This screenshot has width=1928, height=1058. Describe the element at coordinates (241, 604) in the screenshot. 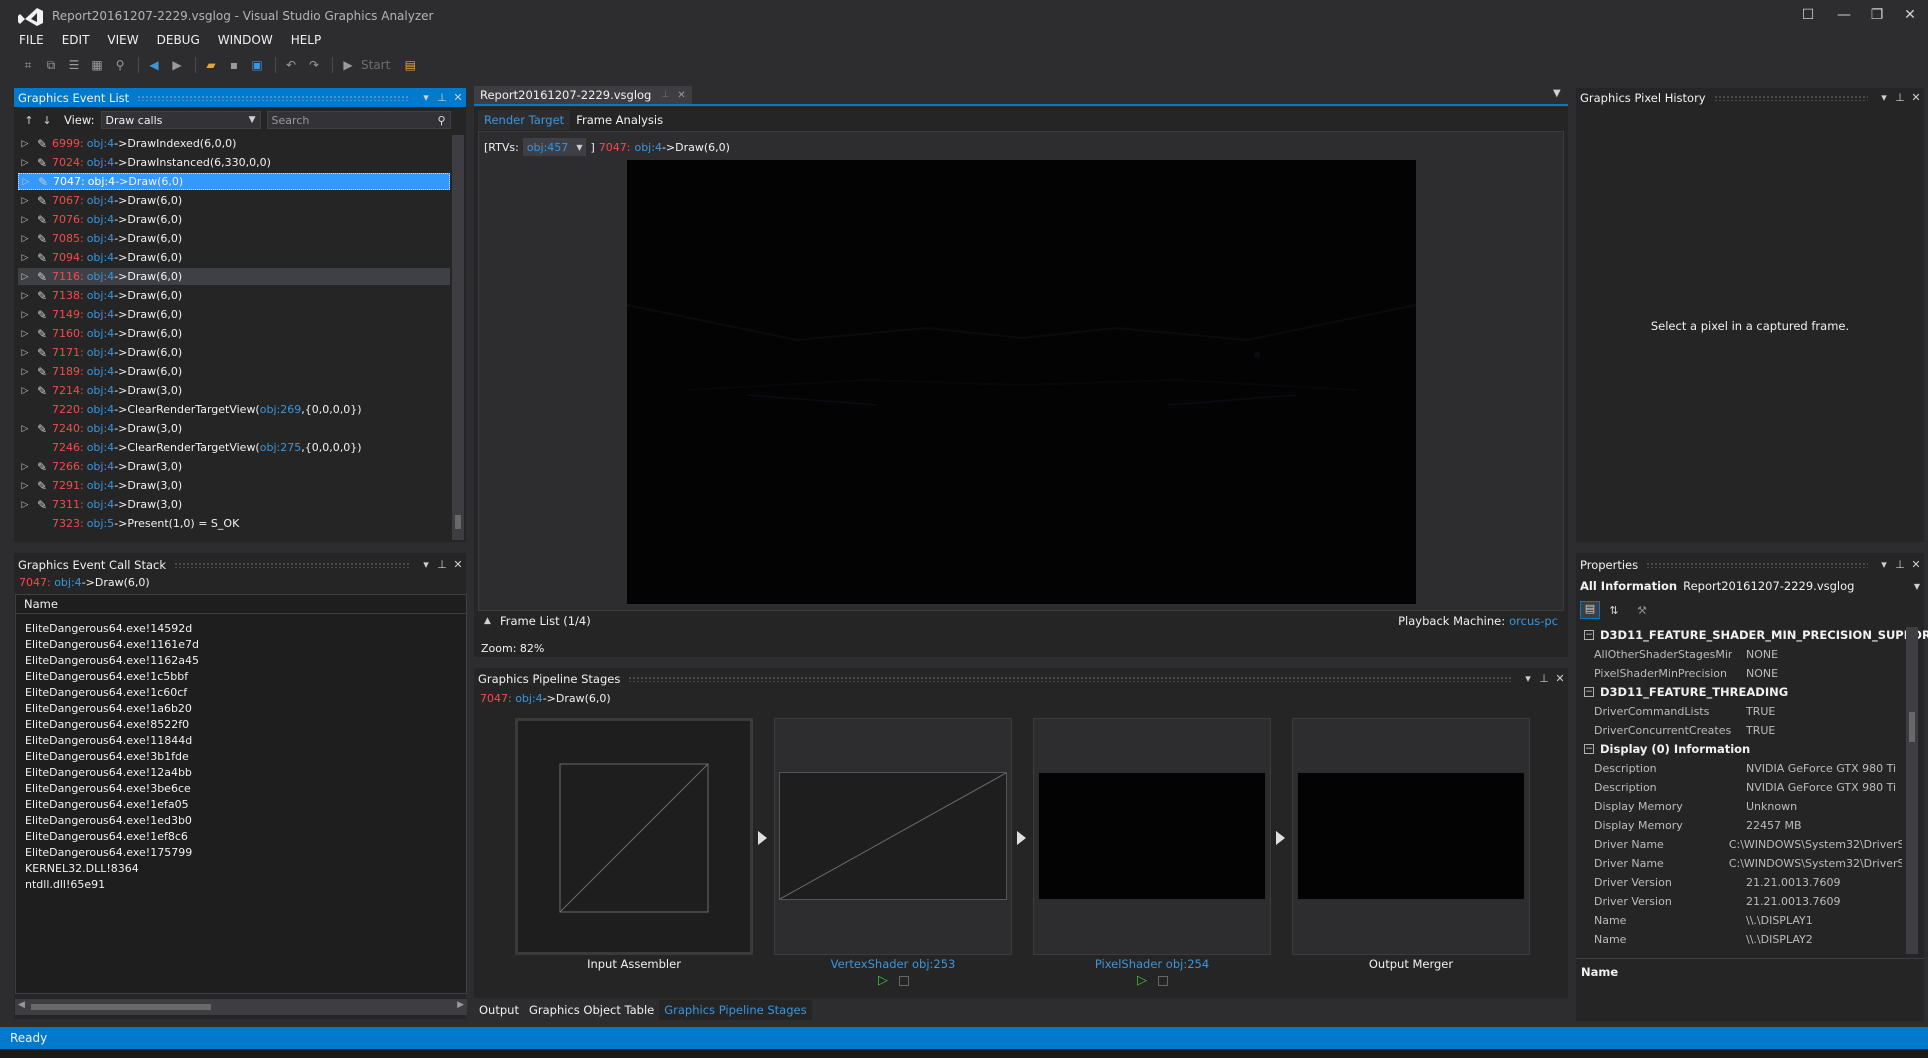

I see `call-stack-column-name: Name` at that location.